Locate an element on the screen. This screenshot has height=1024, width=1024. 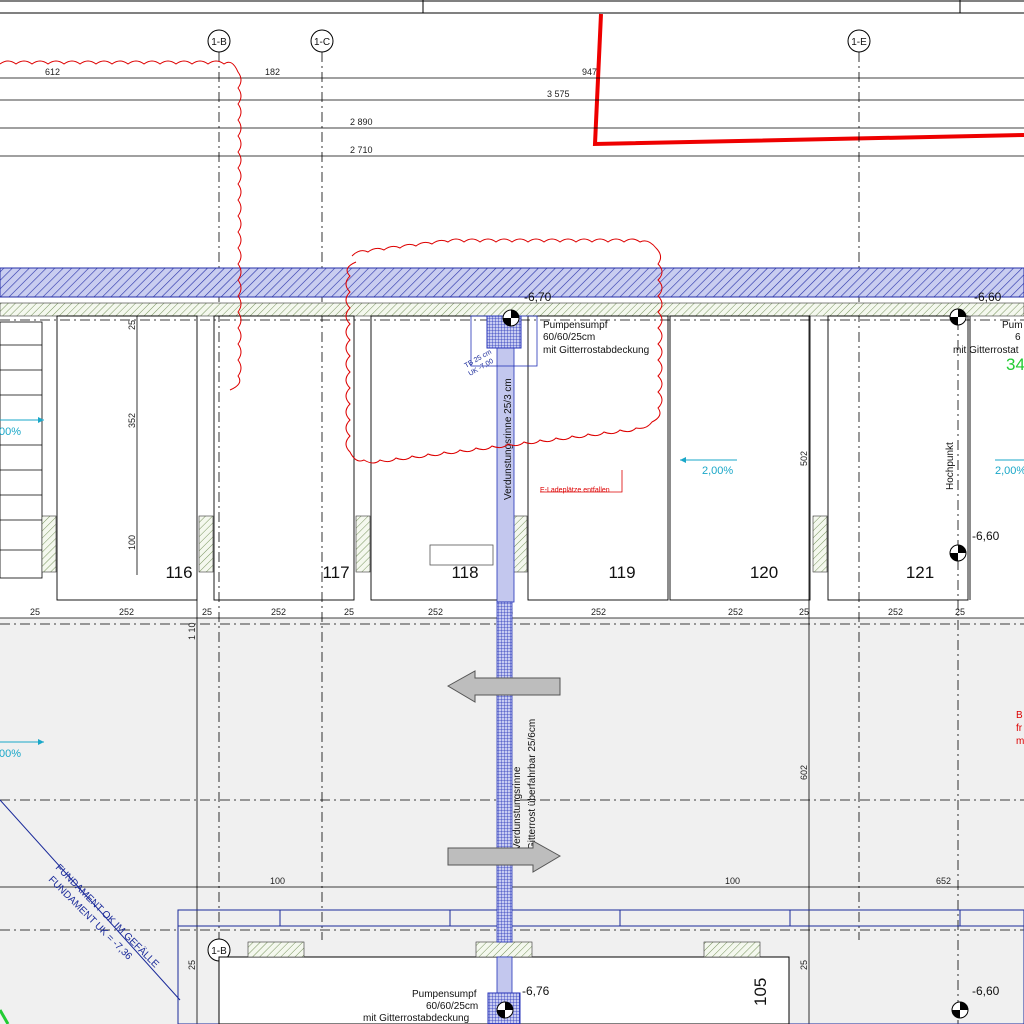
dim-row-252a: 252 is located at coordinates (126, 612).